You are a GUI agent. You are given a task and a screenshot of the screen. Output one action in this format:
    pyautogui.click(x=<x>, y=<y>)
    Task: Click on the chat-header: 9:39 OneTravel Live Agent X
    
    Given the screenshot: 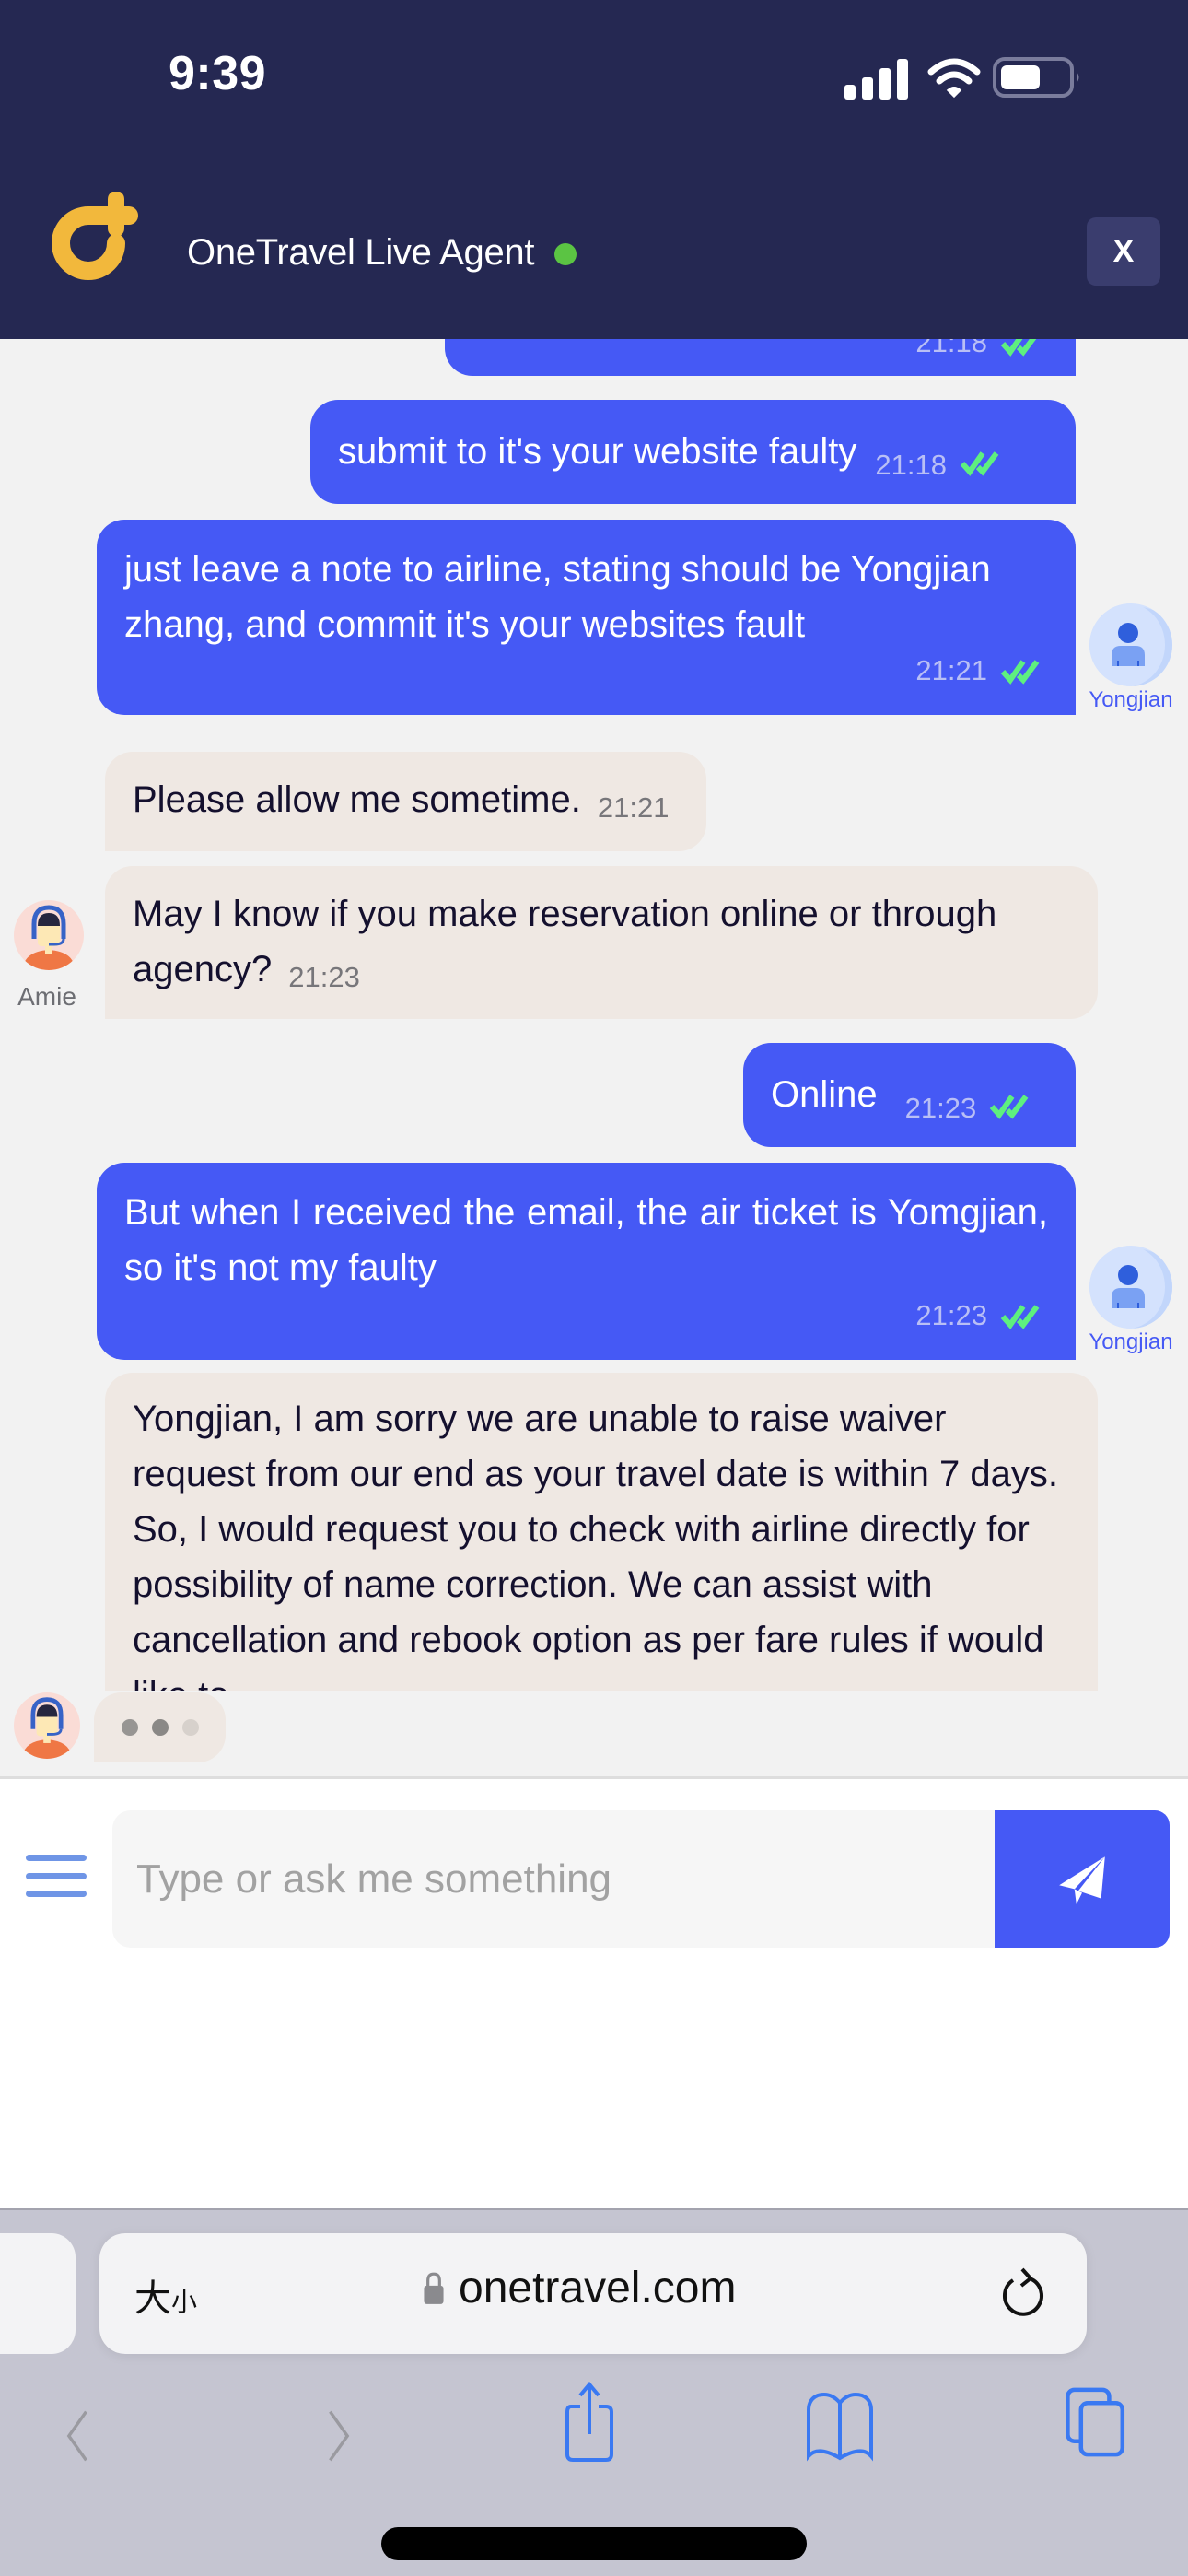 What is the action you would take?
    pyautogui.click(x=594, y=169)
    